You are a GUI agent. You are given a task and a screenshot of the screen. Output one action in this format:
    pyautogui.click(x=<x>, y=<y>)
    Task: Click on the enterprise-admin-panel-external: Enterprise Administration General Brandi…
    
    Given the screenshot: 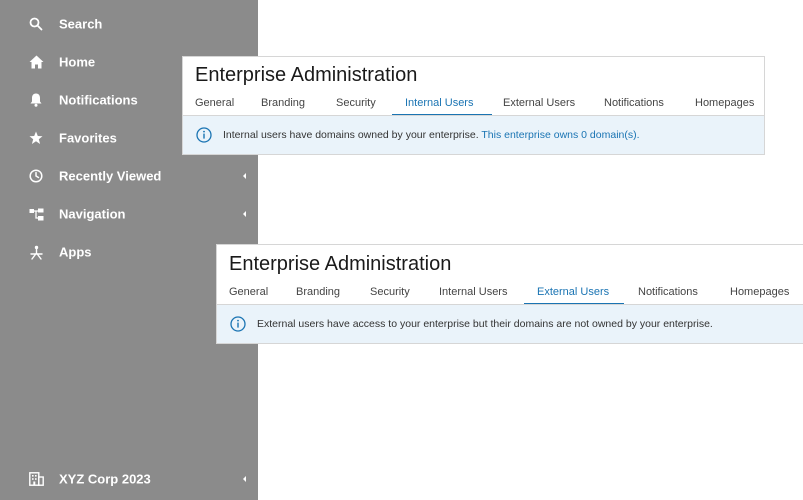 What is the action you would take?
    pyautogui.click(x=509, y=294)
    